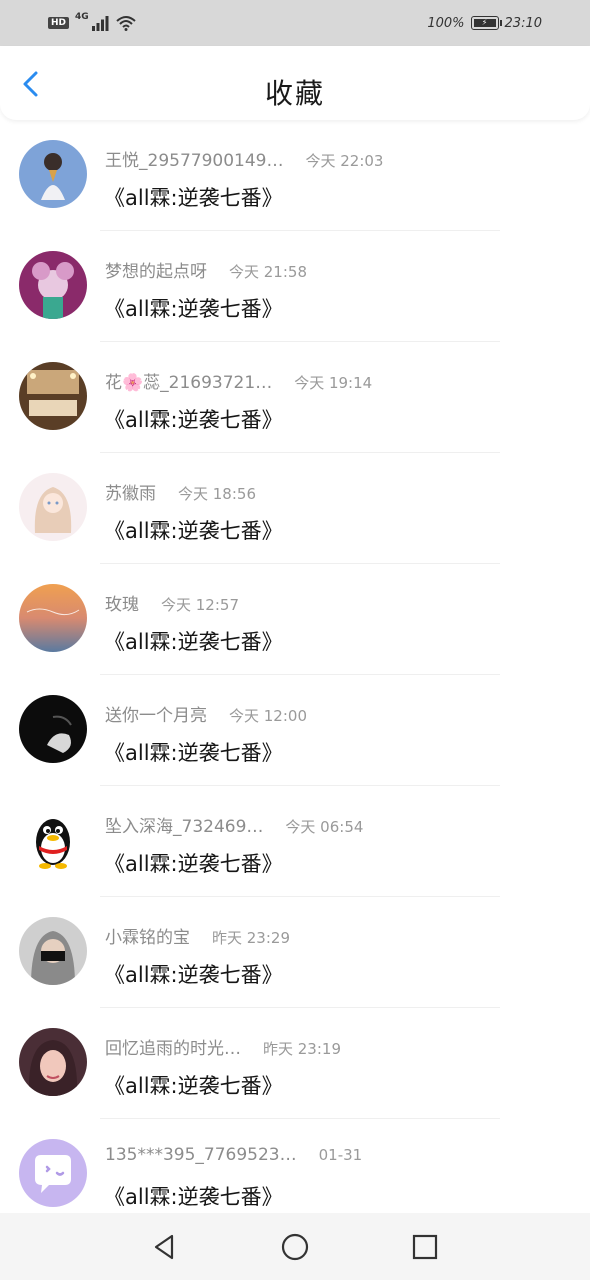 The image size is (590, 1280). I want to click on item-time: 昨天 23:19, so click(302, 1049).